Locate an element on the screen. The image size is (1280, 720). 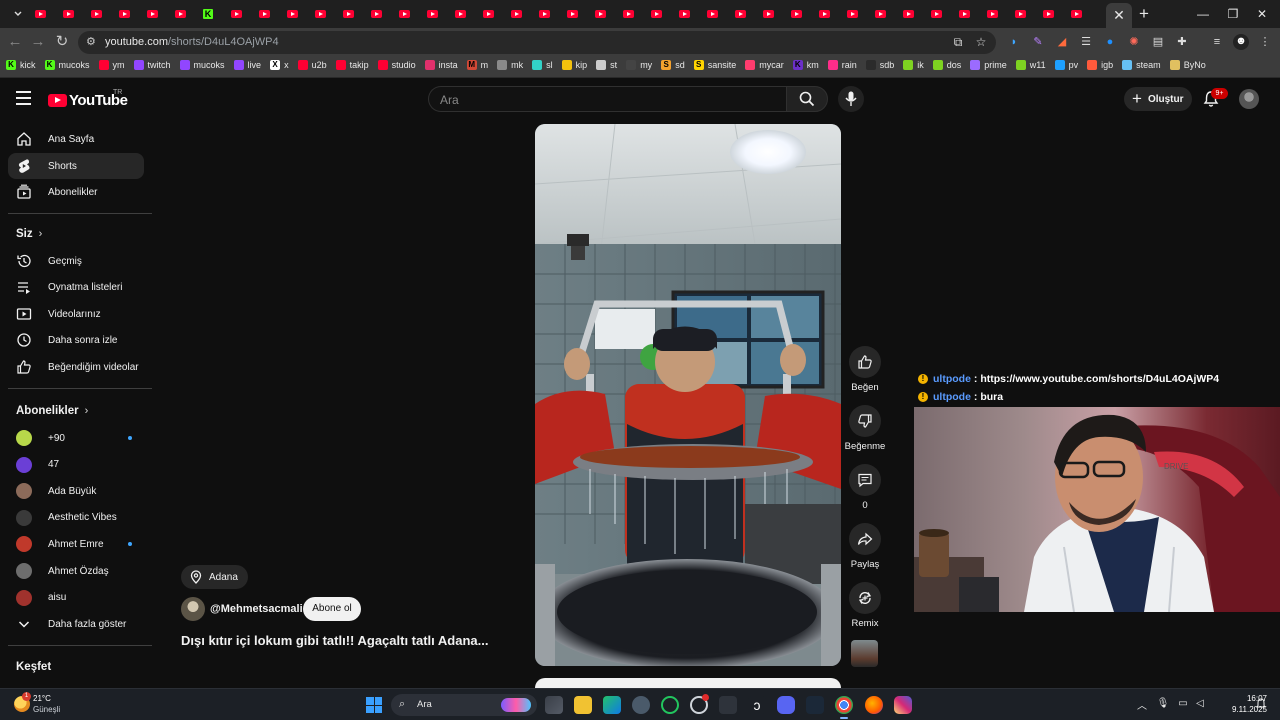
browser-tab: K is located at coordinates (208, 14).